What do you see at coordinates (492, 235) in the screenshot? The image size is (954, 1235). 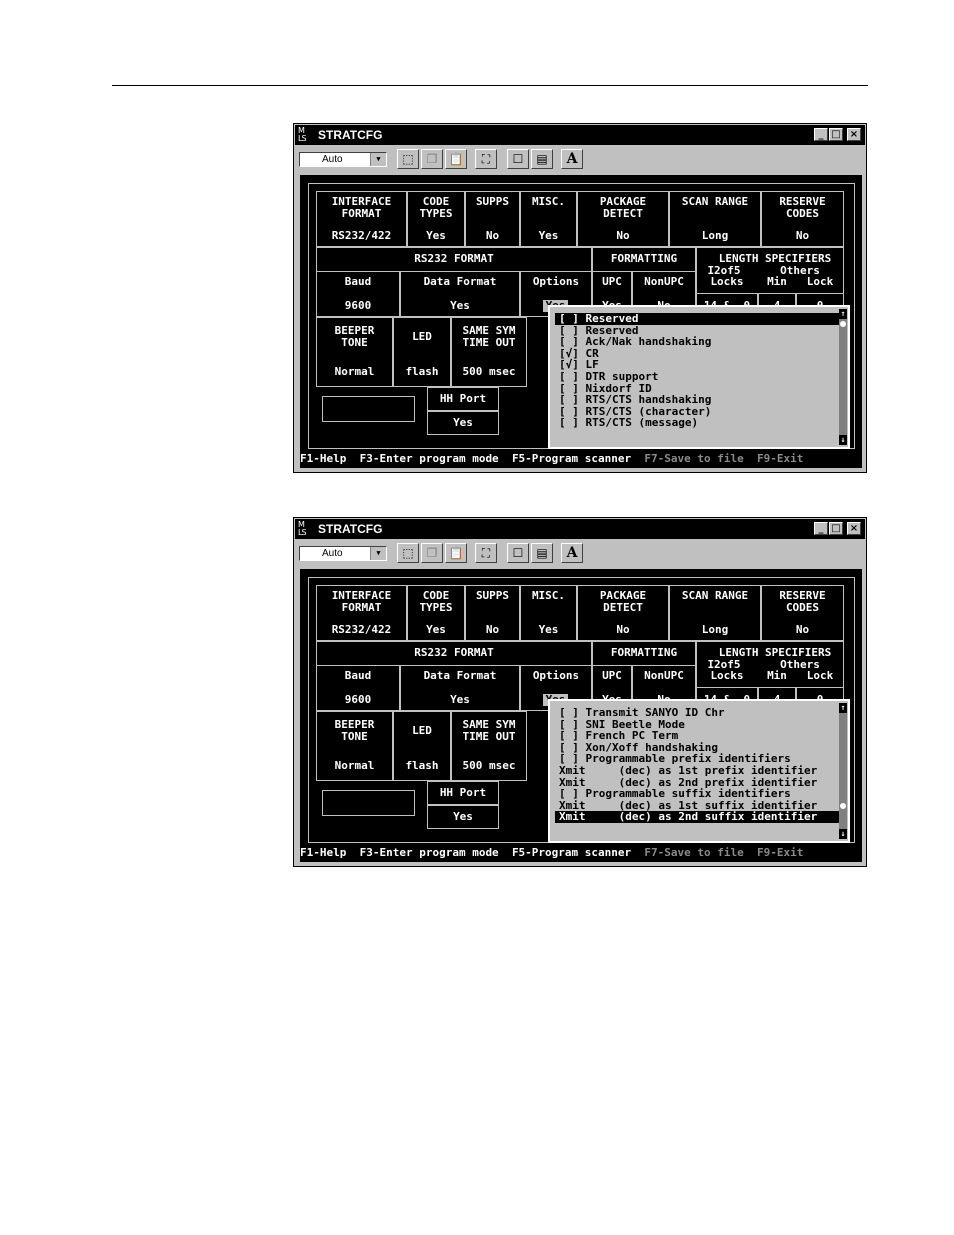 I see `value-supps: No` at bounding box center [492, 235].